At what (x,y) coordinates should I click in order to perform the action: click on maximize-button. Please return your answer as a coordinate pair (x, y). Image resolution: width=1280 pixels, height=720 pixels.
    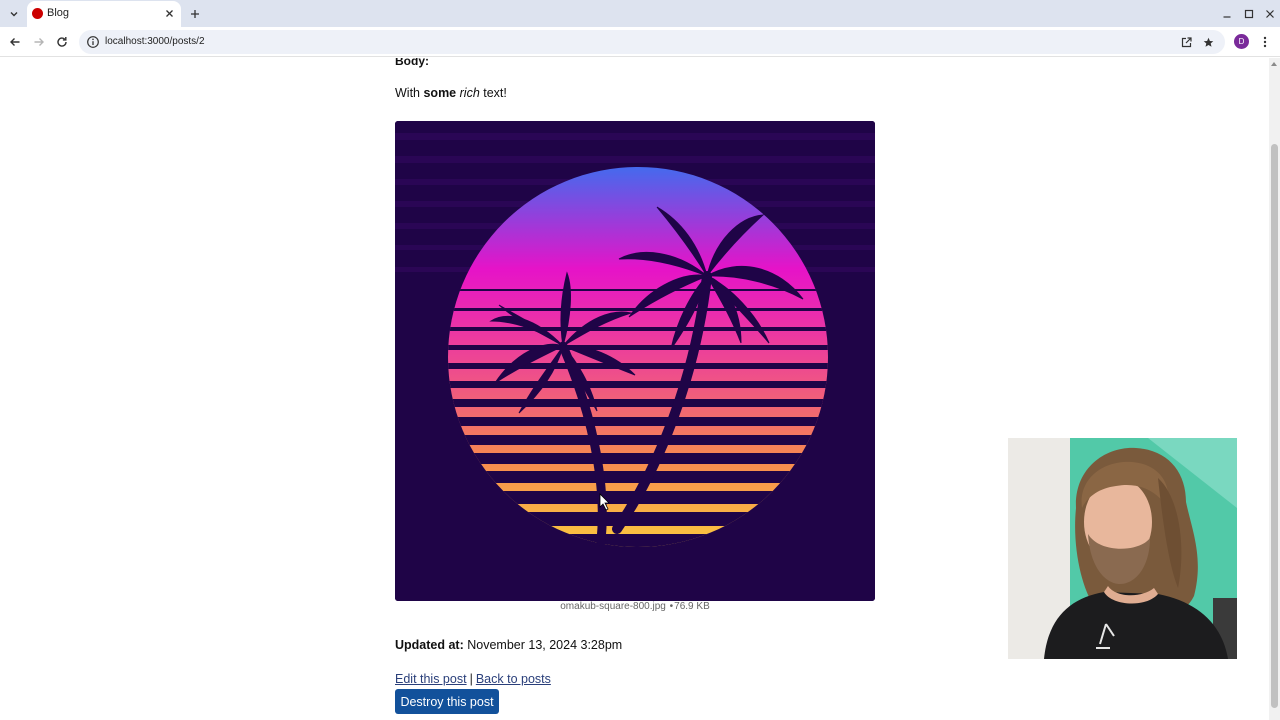
    Looking at the image, I should click on (1248, 13).